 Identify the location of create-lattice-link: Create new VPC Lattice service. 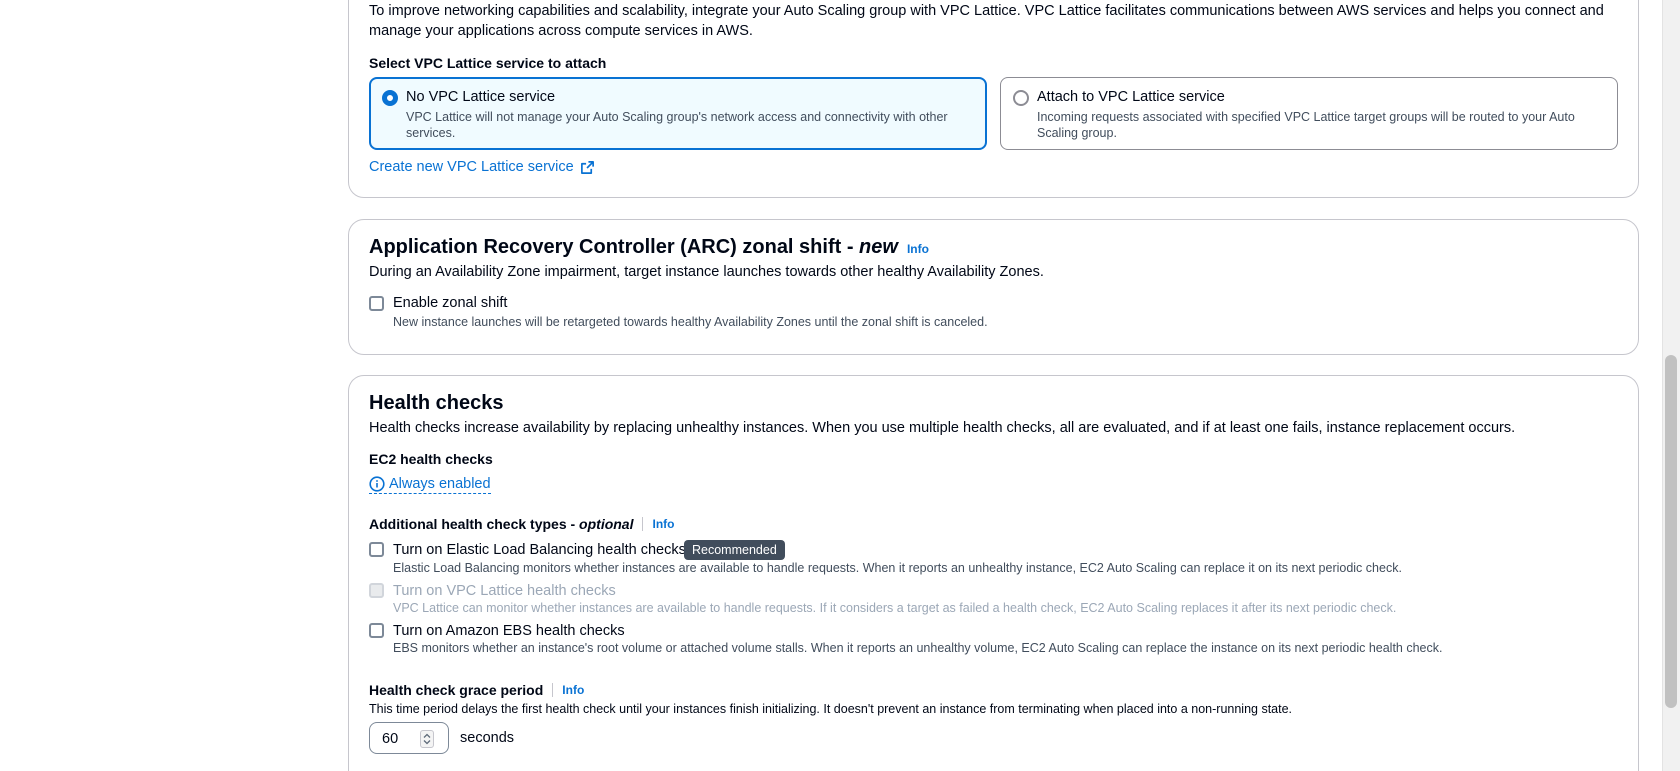
(482, 167).